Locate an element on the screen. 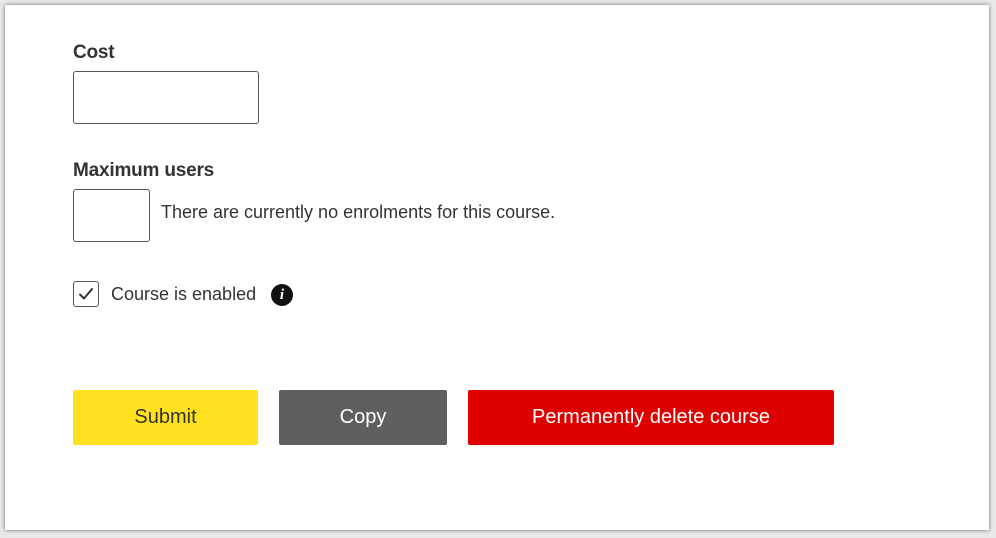 This screenshot has width=996, height=538. cost-label: Cost is located at coordinates (94, 52).